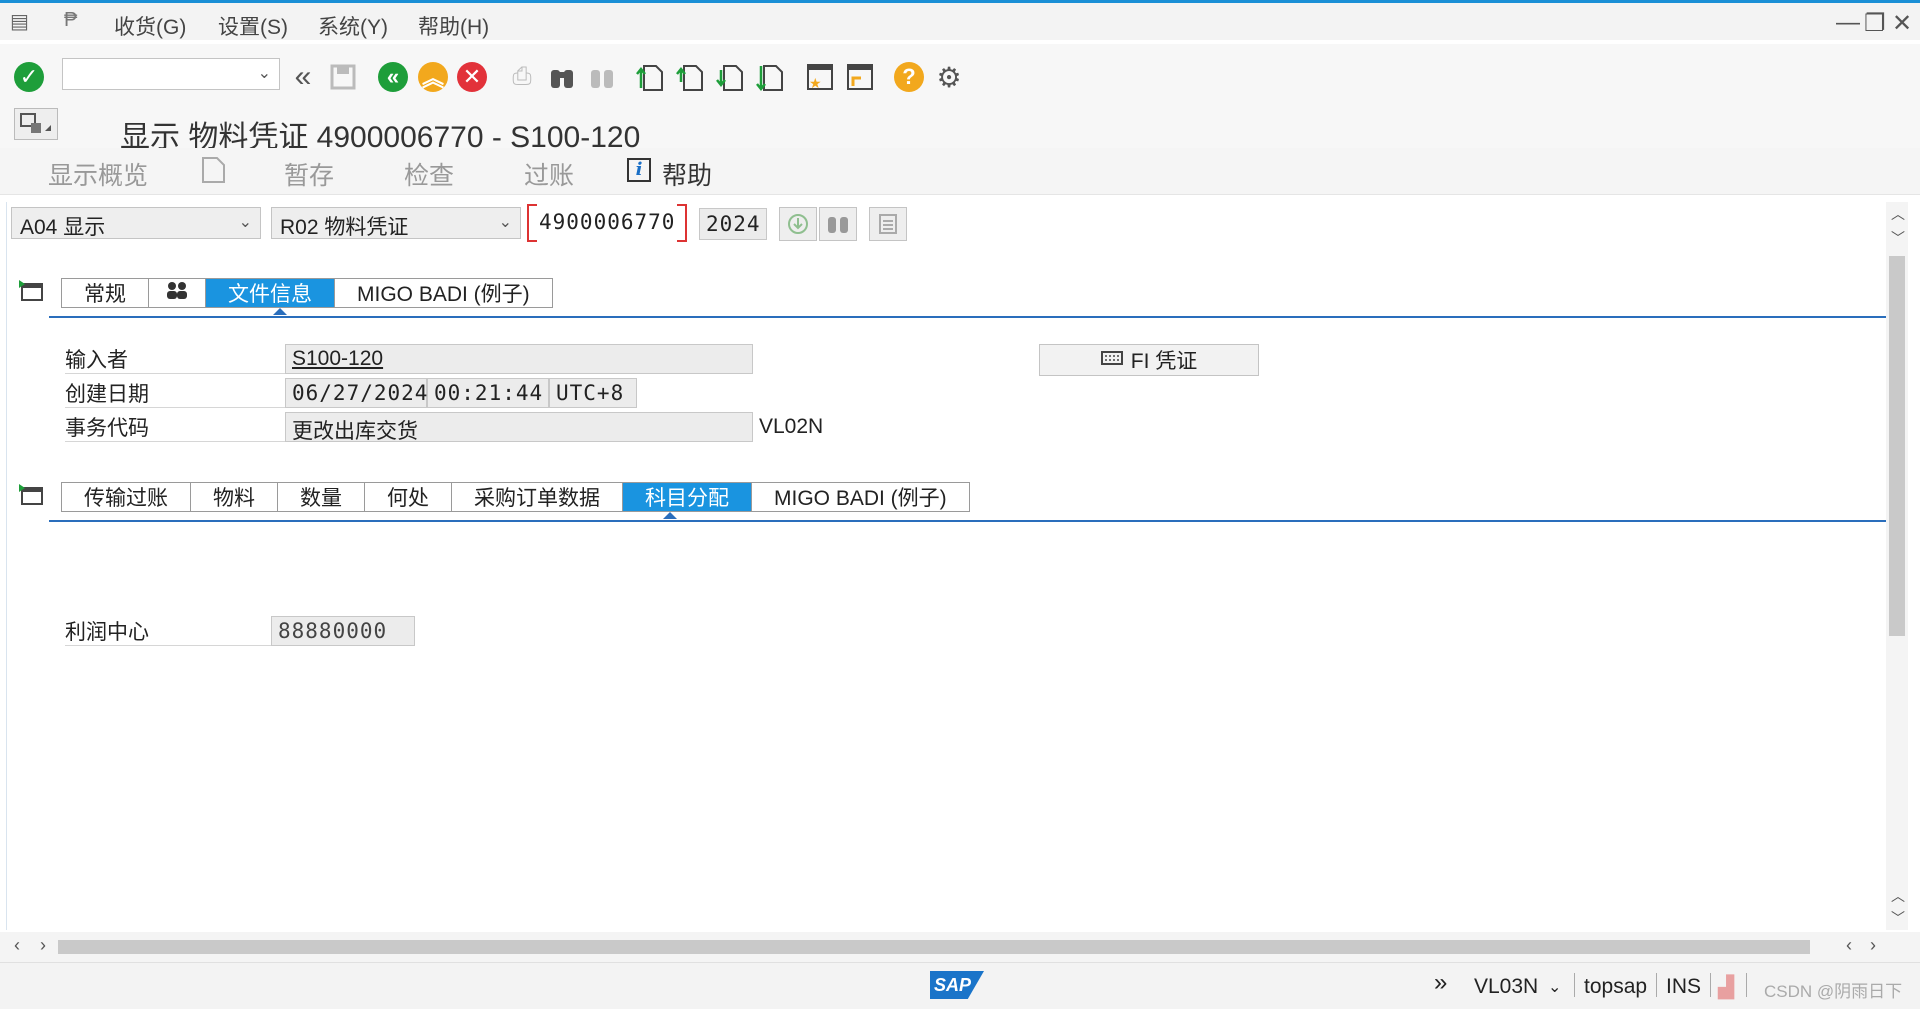 Image resolution: width=1920 pixels, height=1009 pixels. I want to click on check-icon: ✓, so click(29, 77).